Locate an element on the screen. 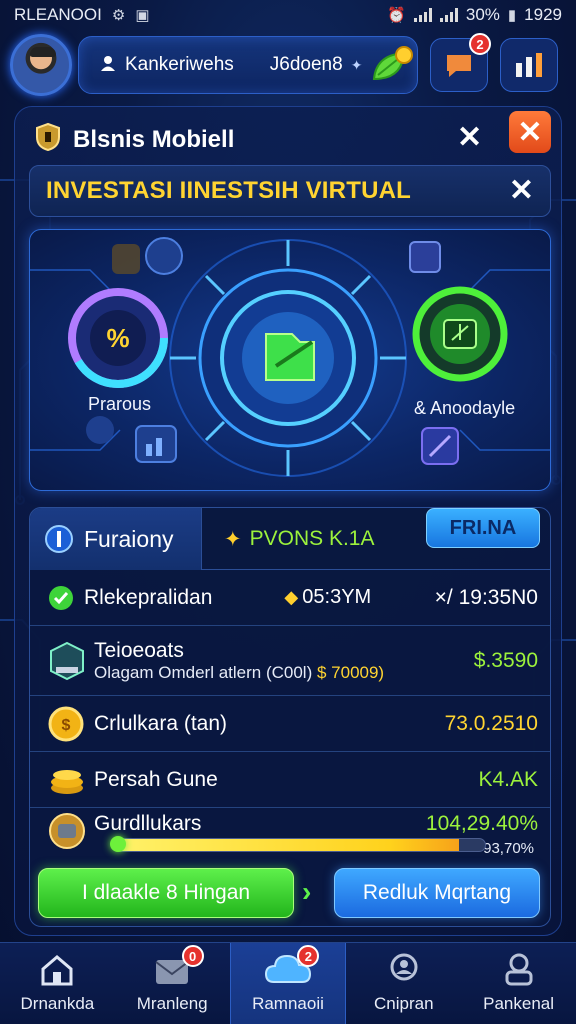  bar-chart-icon is located at coordinates (529, 65).